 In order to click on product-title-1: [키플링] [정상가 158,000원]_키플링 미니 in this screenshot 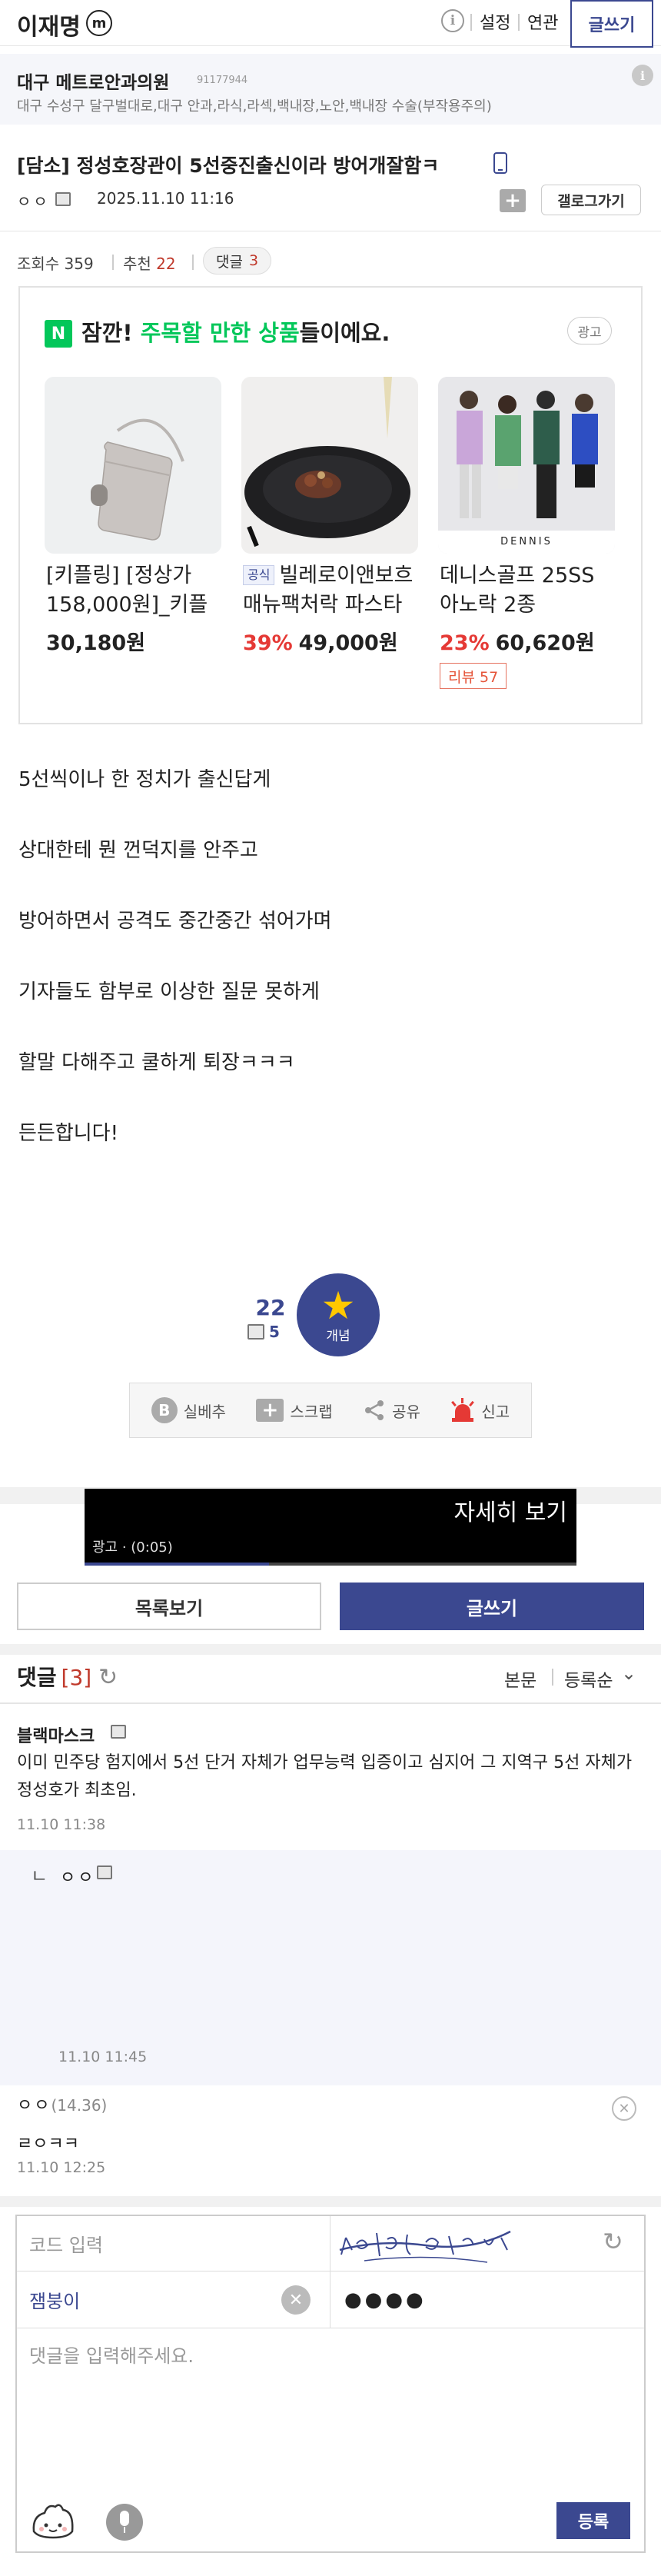, I will do `click(135, 590)`.